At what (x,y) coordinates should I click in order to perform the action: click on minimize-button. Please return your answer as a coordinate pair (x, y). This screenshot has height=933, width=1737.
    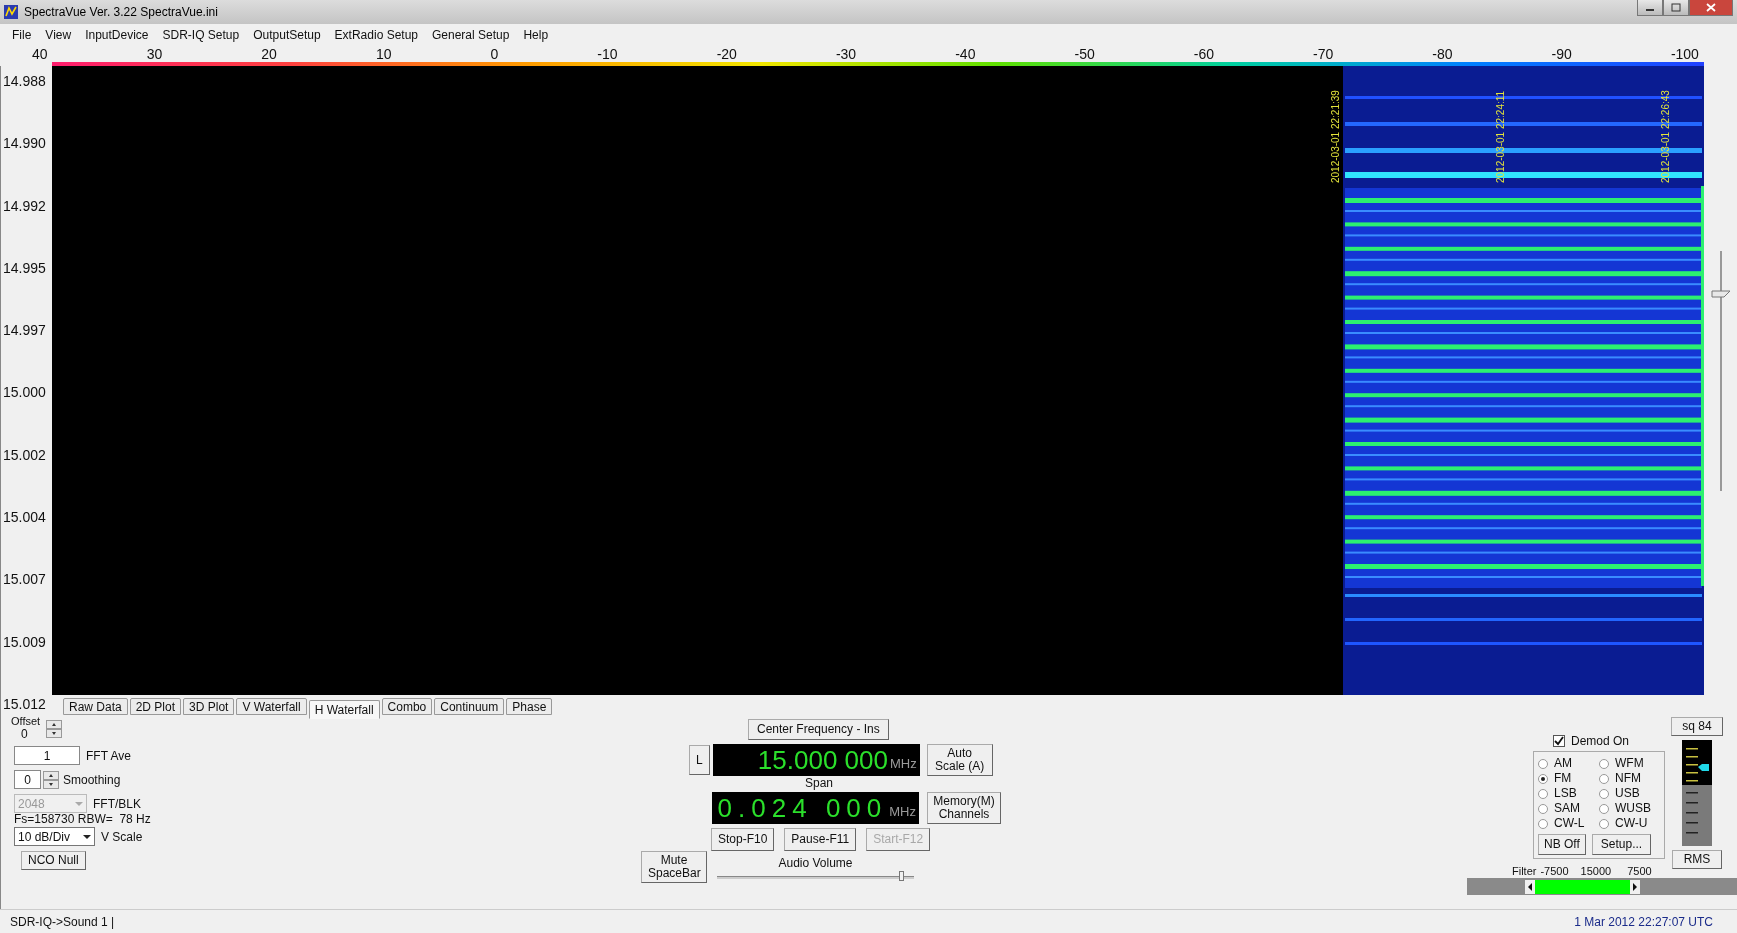
    Looking at the image, I should click on (1650, 8).